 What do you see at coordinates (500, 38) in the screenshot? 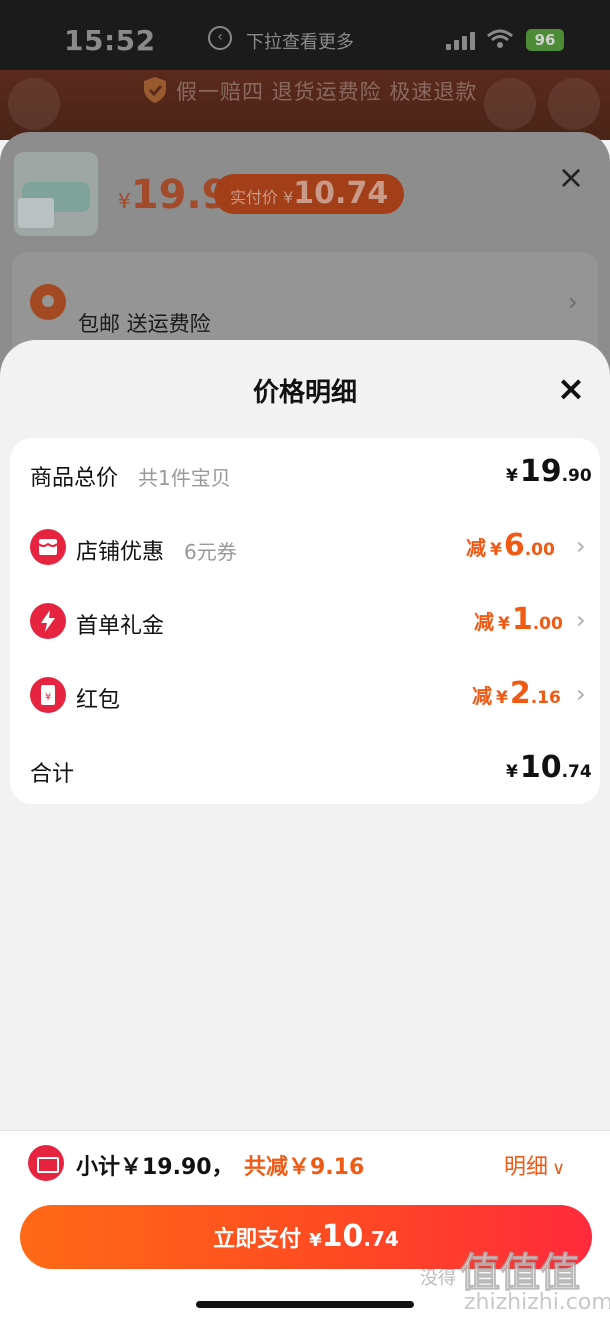
I see `wifi-icon` at bounding box center [500, 38].